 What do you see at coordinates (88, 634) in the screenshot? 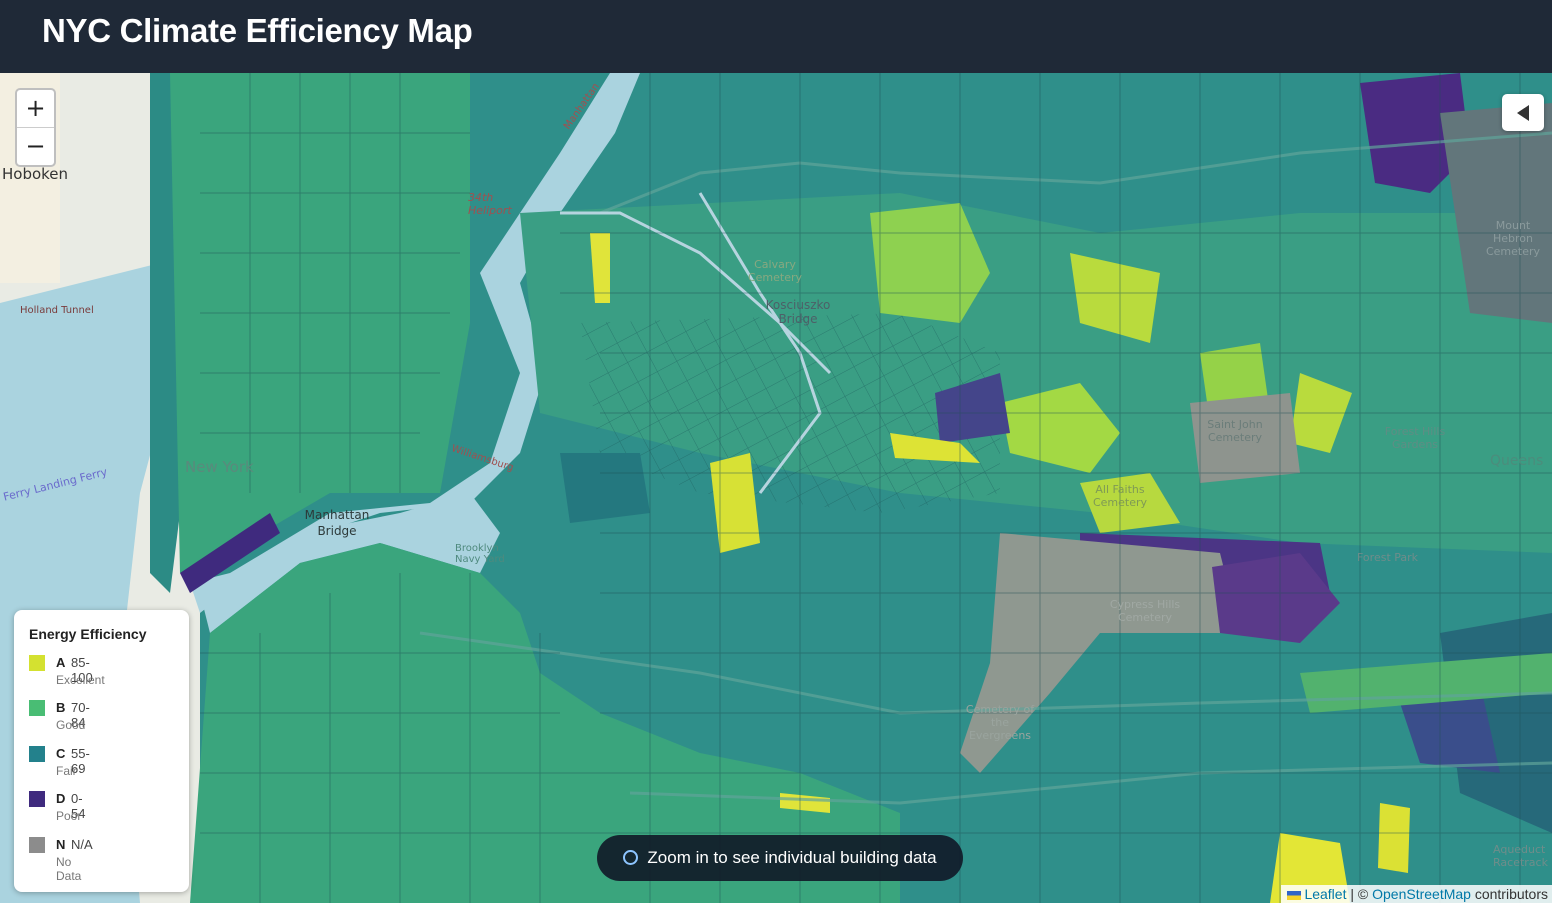
I see `legend-title: Energy Efficiency` at bounding box center [88, 634].